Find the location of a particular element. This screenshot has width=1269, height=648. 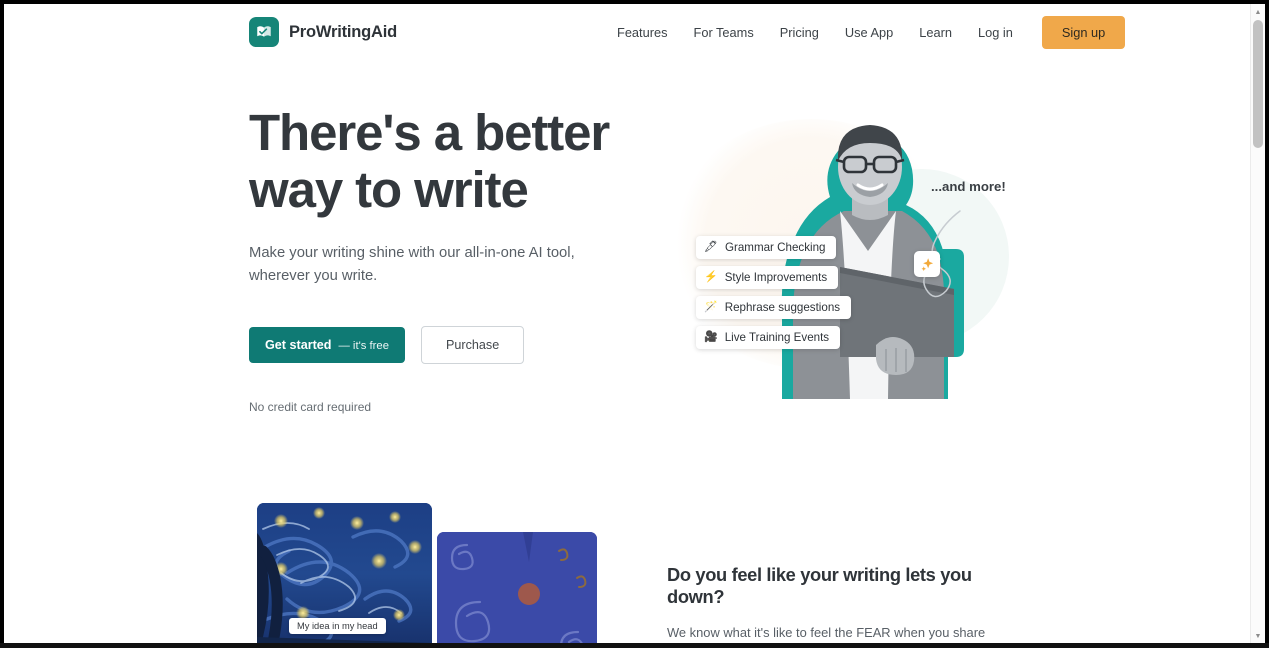

nav-link-learn: Learn is located at coordinates (935, 32).